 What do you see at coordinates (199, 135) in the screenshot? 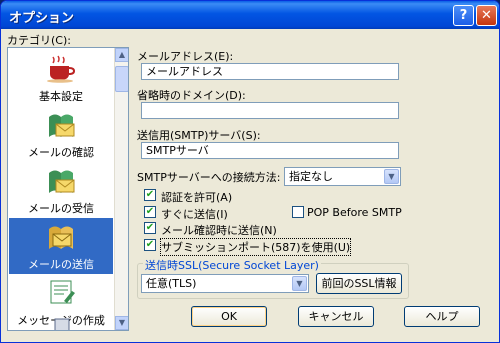
I see `smtp-server-label: 送信用(SMTP)サーバ(S):` at bounding box center [199, 135].